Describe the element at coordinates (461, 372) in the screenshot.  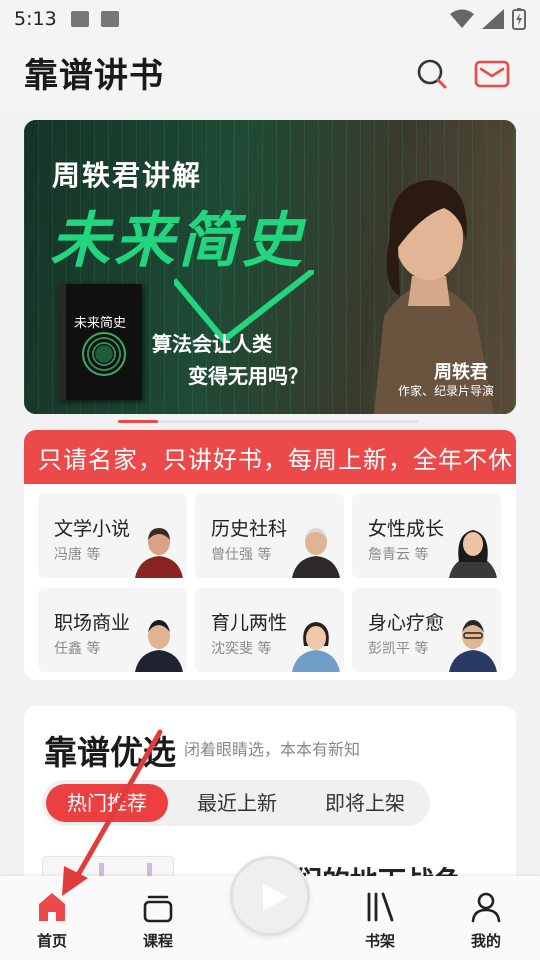
I see `speaker-name: 周轶君` at that location.